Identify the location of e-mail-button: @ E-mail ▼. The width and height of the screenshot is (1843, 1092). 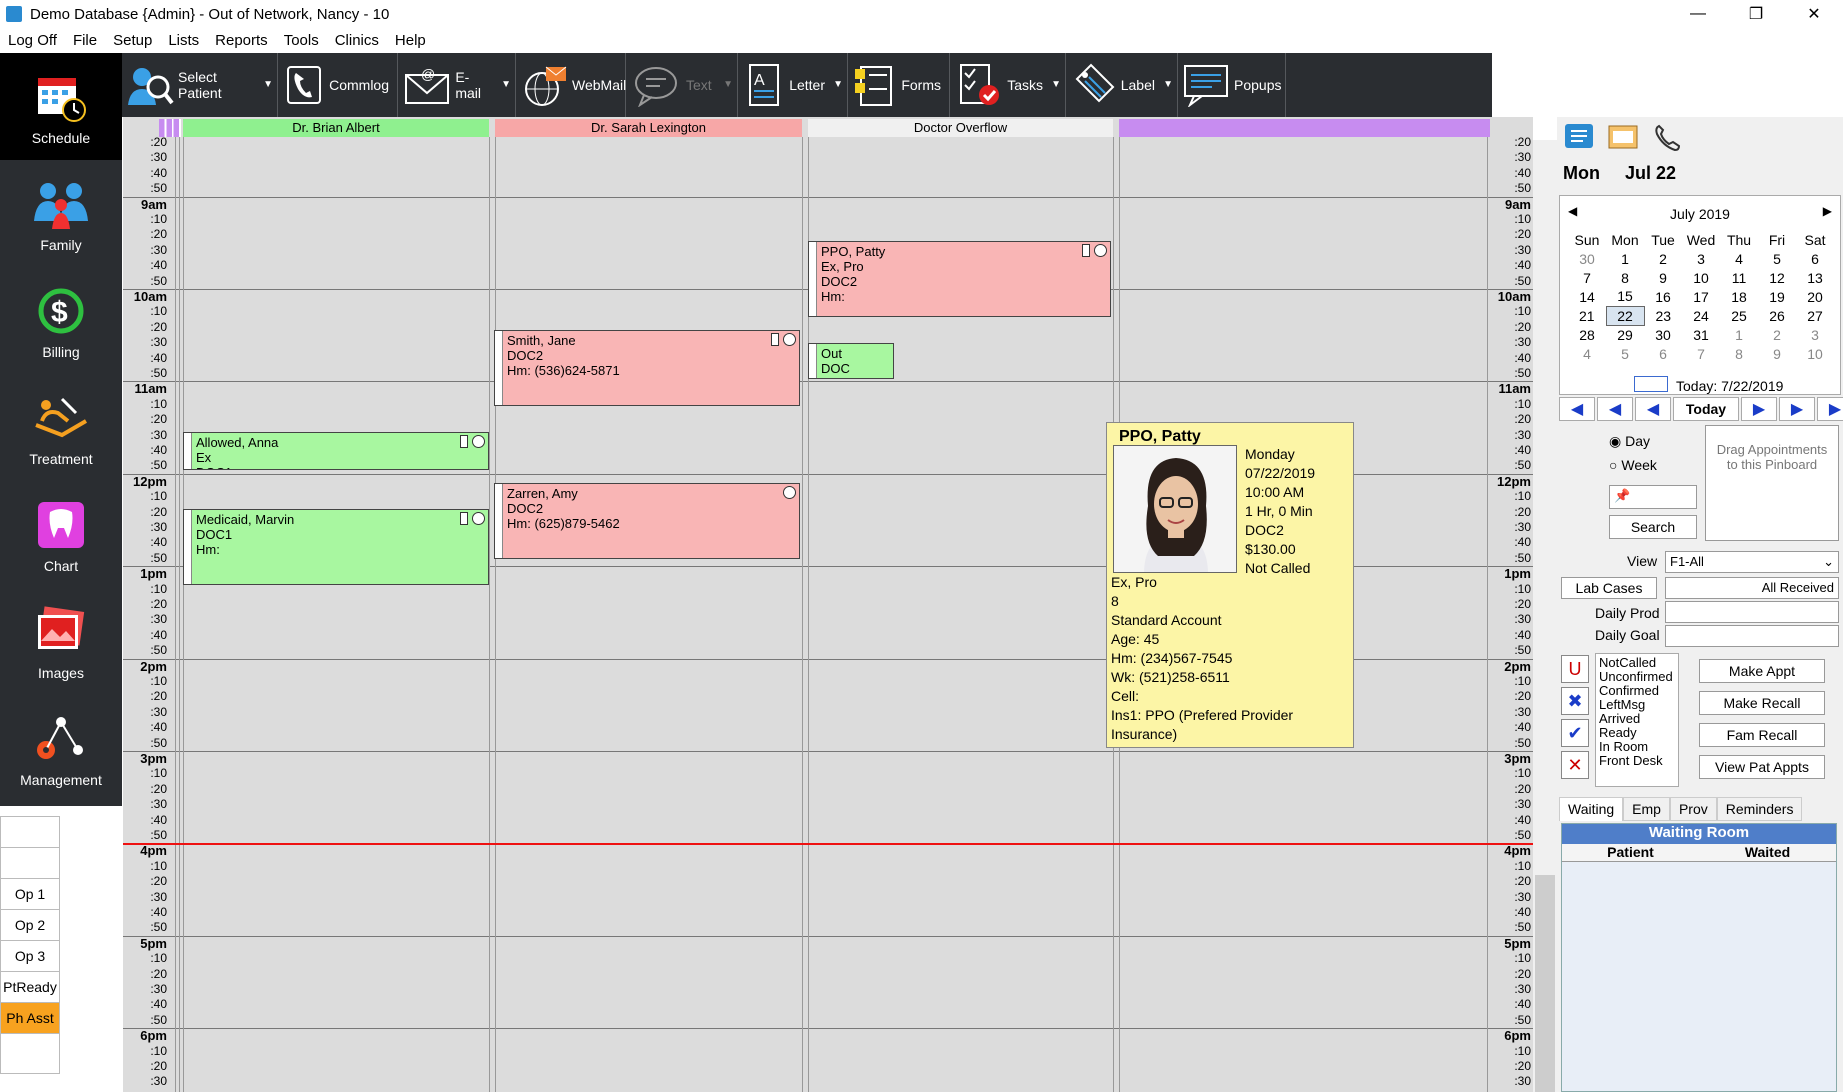
(457, 85).